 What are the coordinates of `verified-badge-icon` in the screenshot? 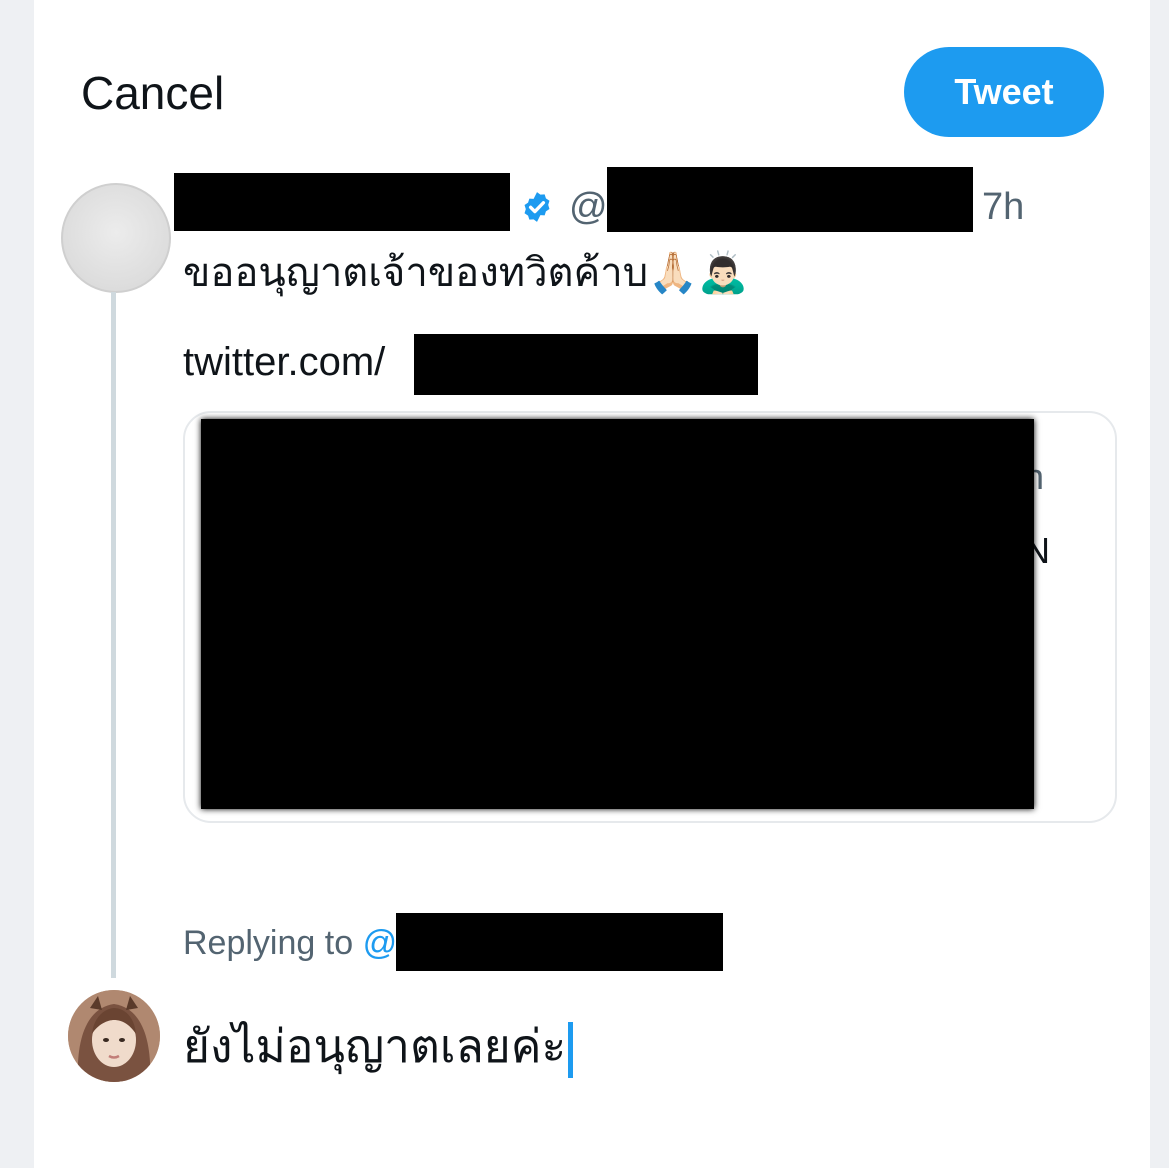 It's located at (537, 207).